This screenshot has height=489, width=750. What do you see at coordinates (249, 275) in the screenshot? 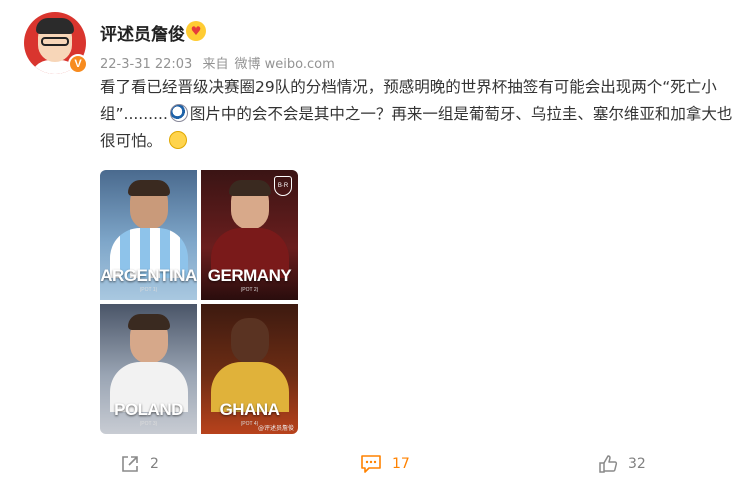
I see `tile-country: GERMANY` at bounding box center [249, 275].